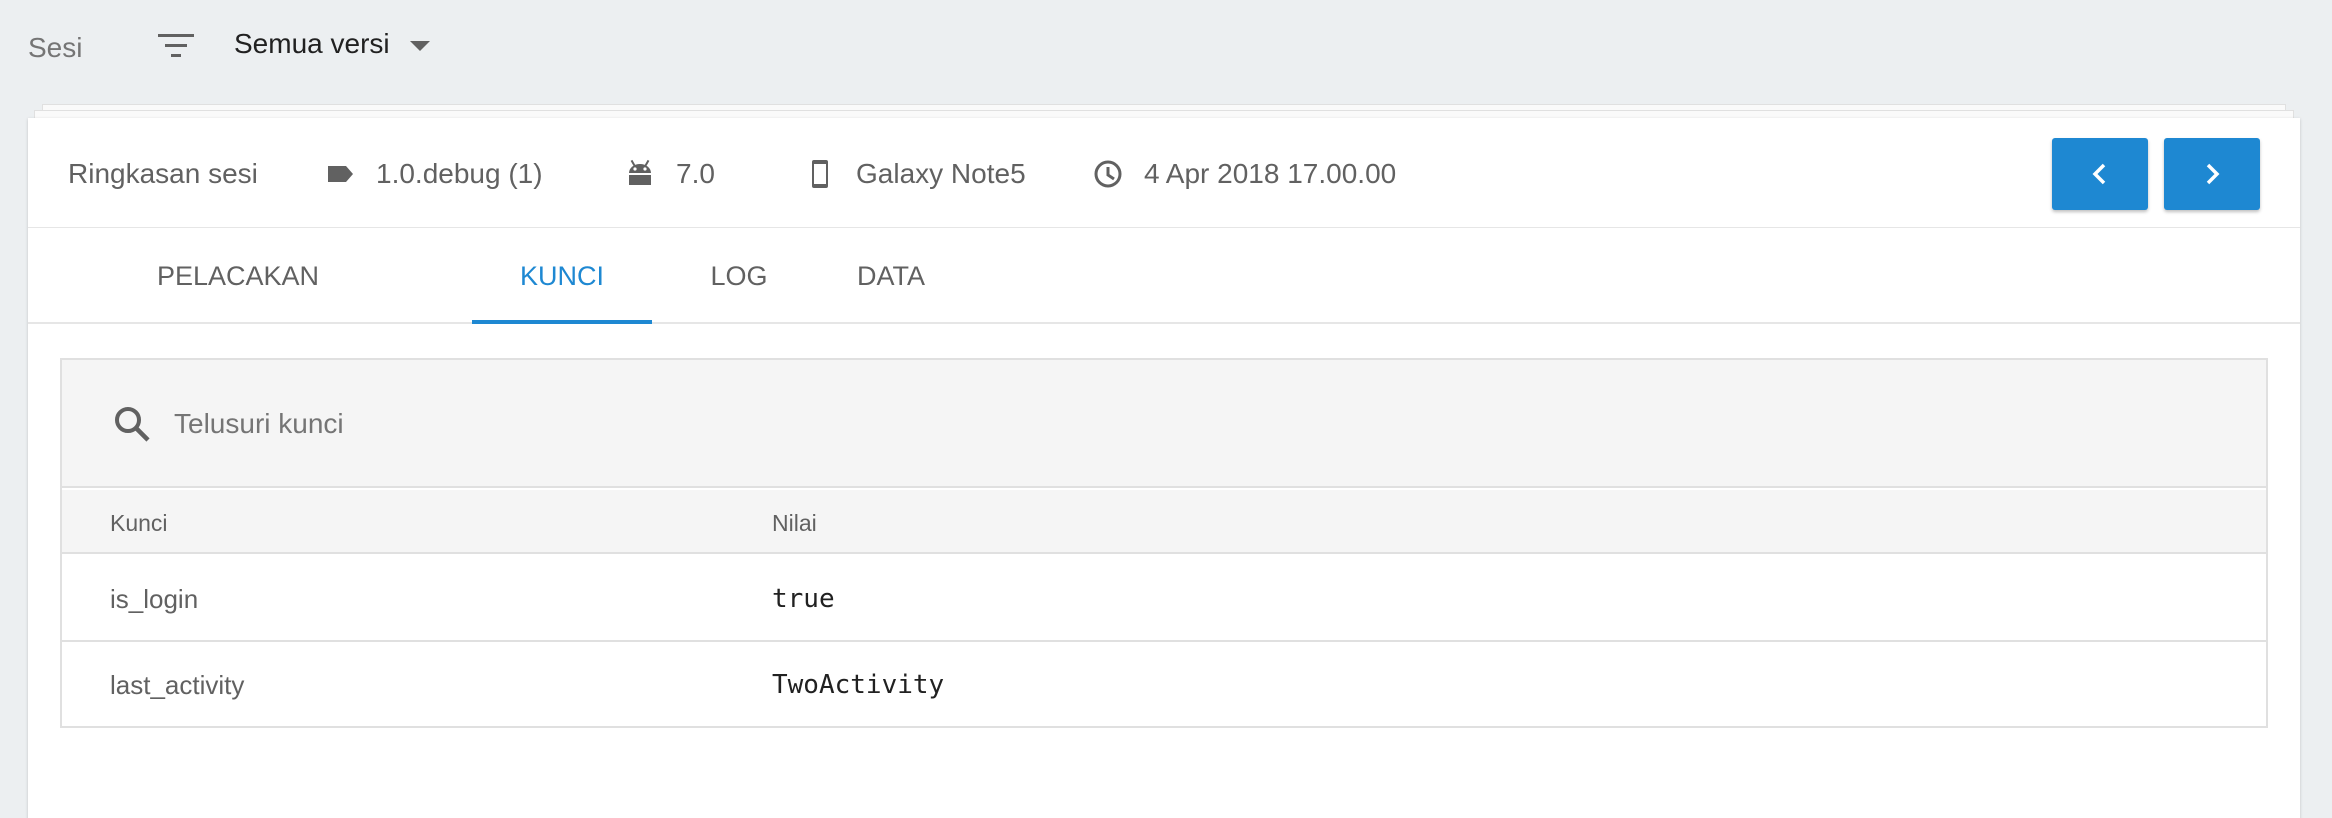 The height and width of the screenshot is (818, 2332). Describe the element at coordinates (1164, 522) in the screenshot. I see `table-header: Kunci Nilai` at that location.